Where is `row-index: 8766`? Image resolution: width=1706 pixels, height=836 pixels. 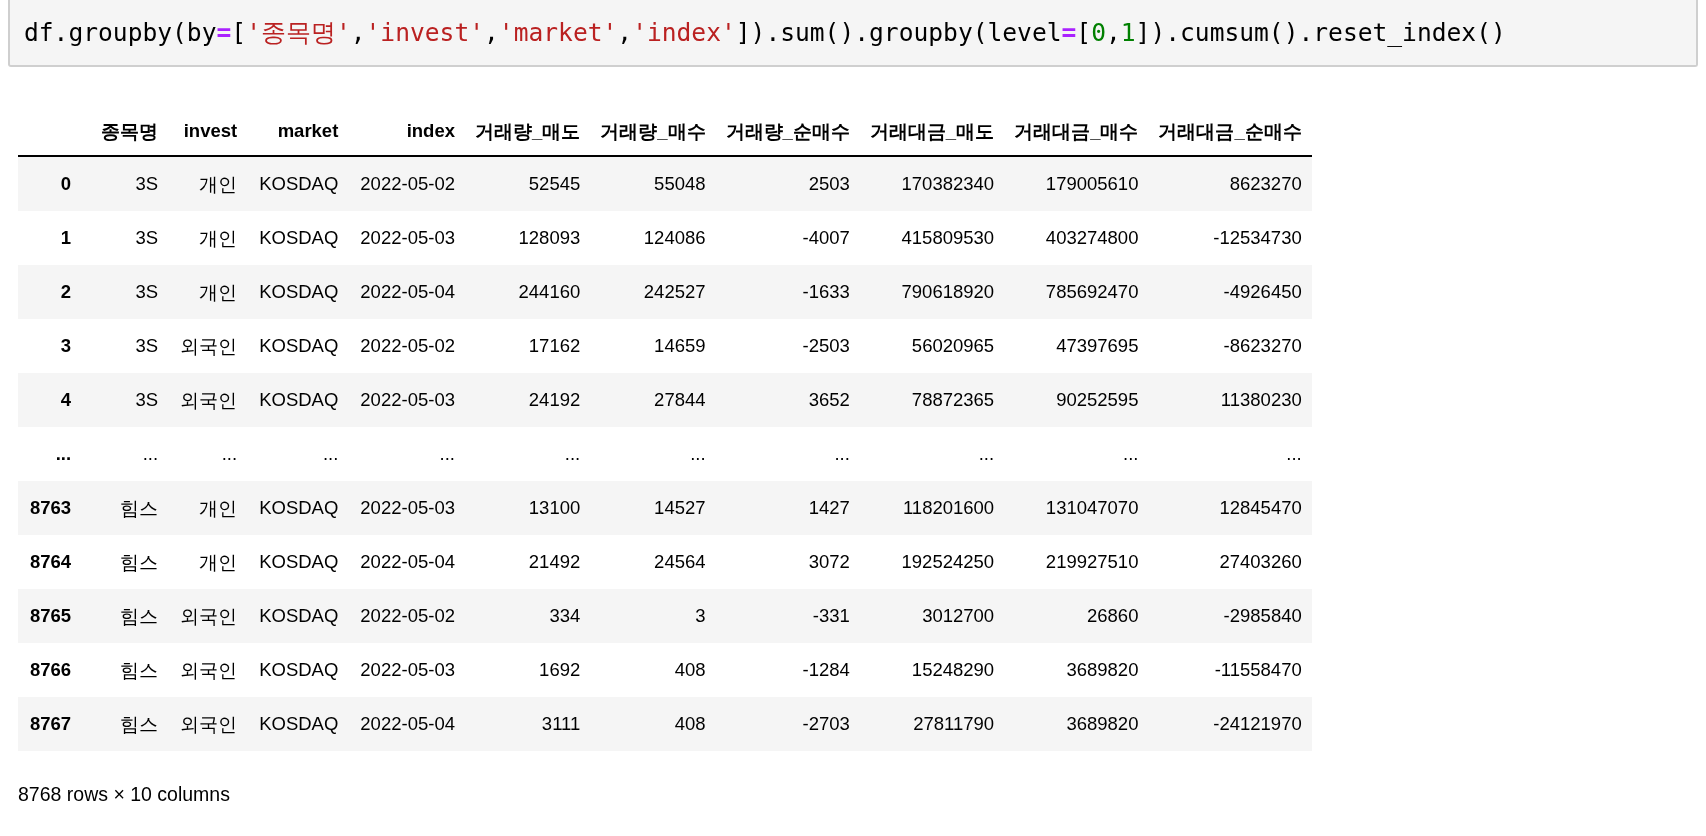
row-index: 8766 is located at coordinates (50, 670).